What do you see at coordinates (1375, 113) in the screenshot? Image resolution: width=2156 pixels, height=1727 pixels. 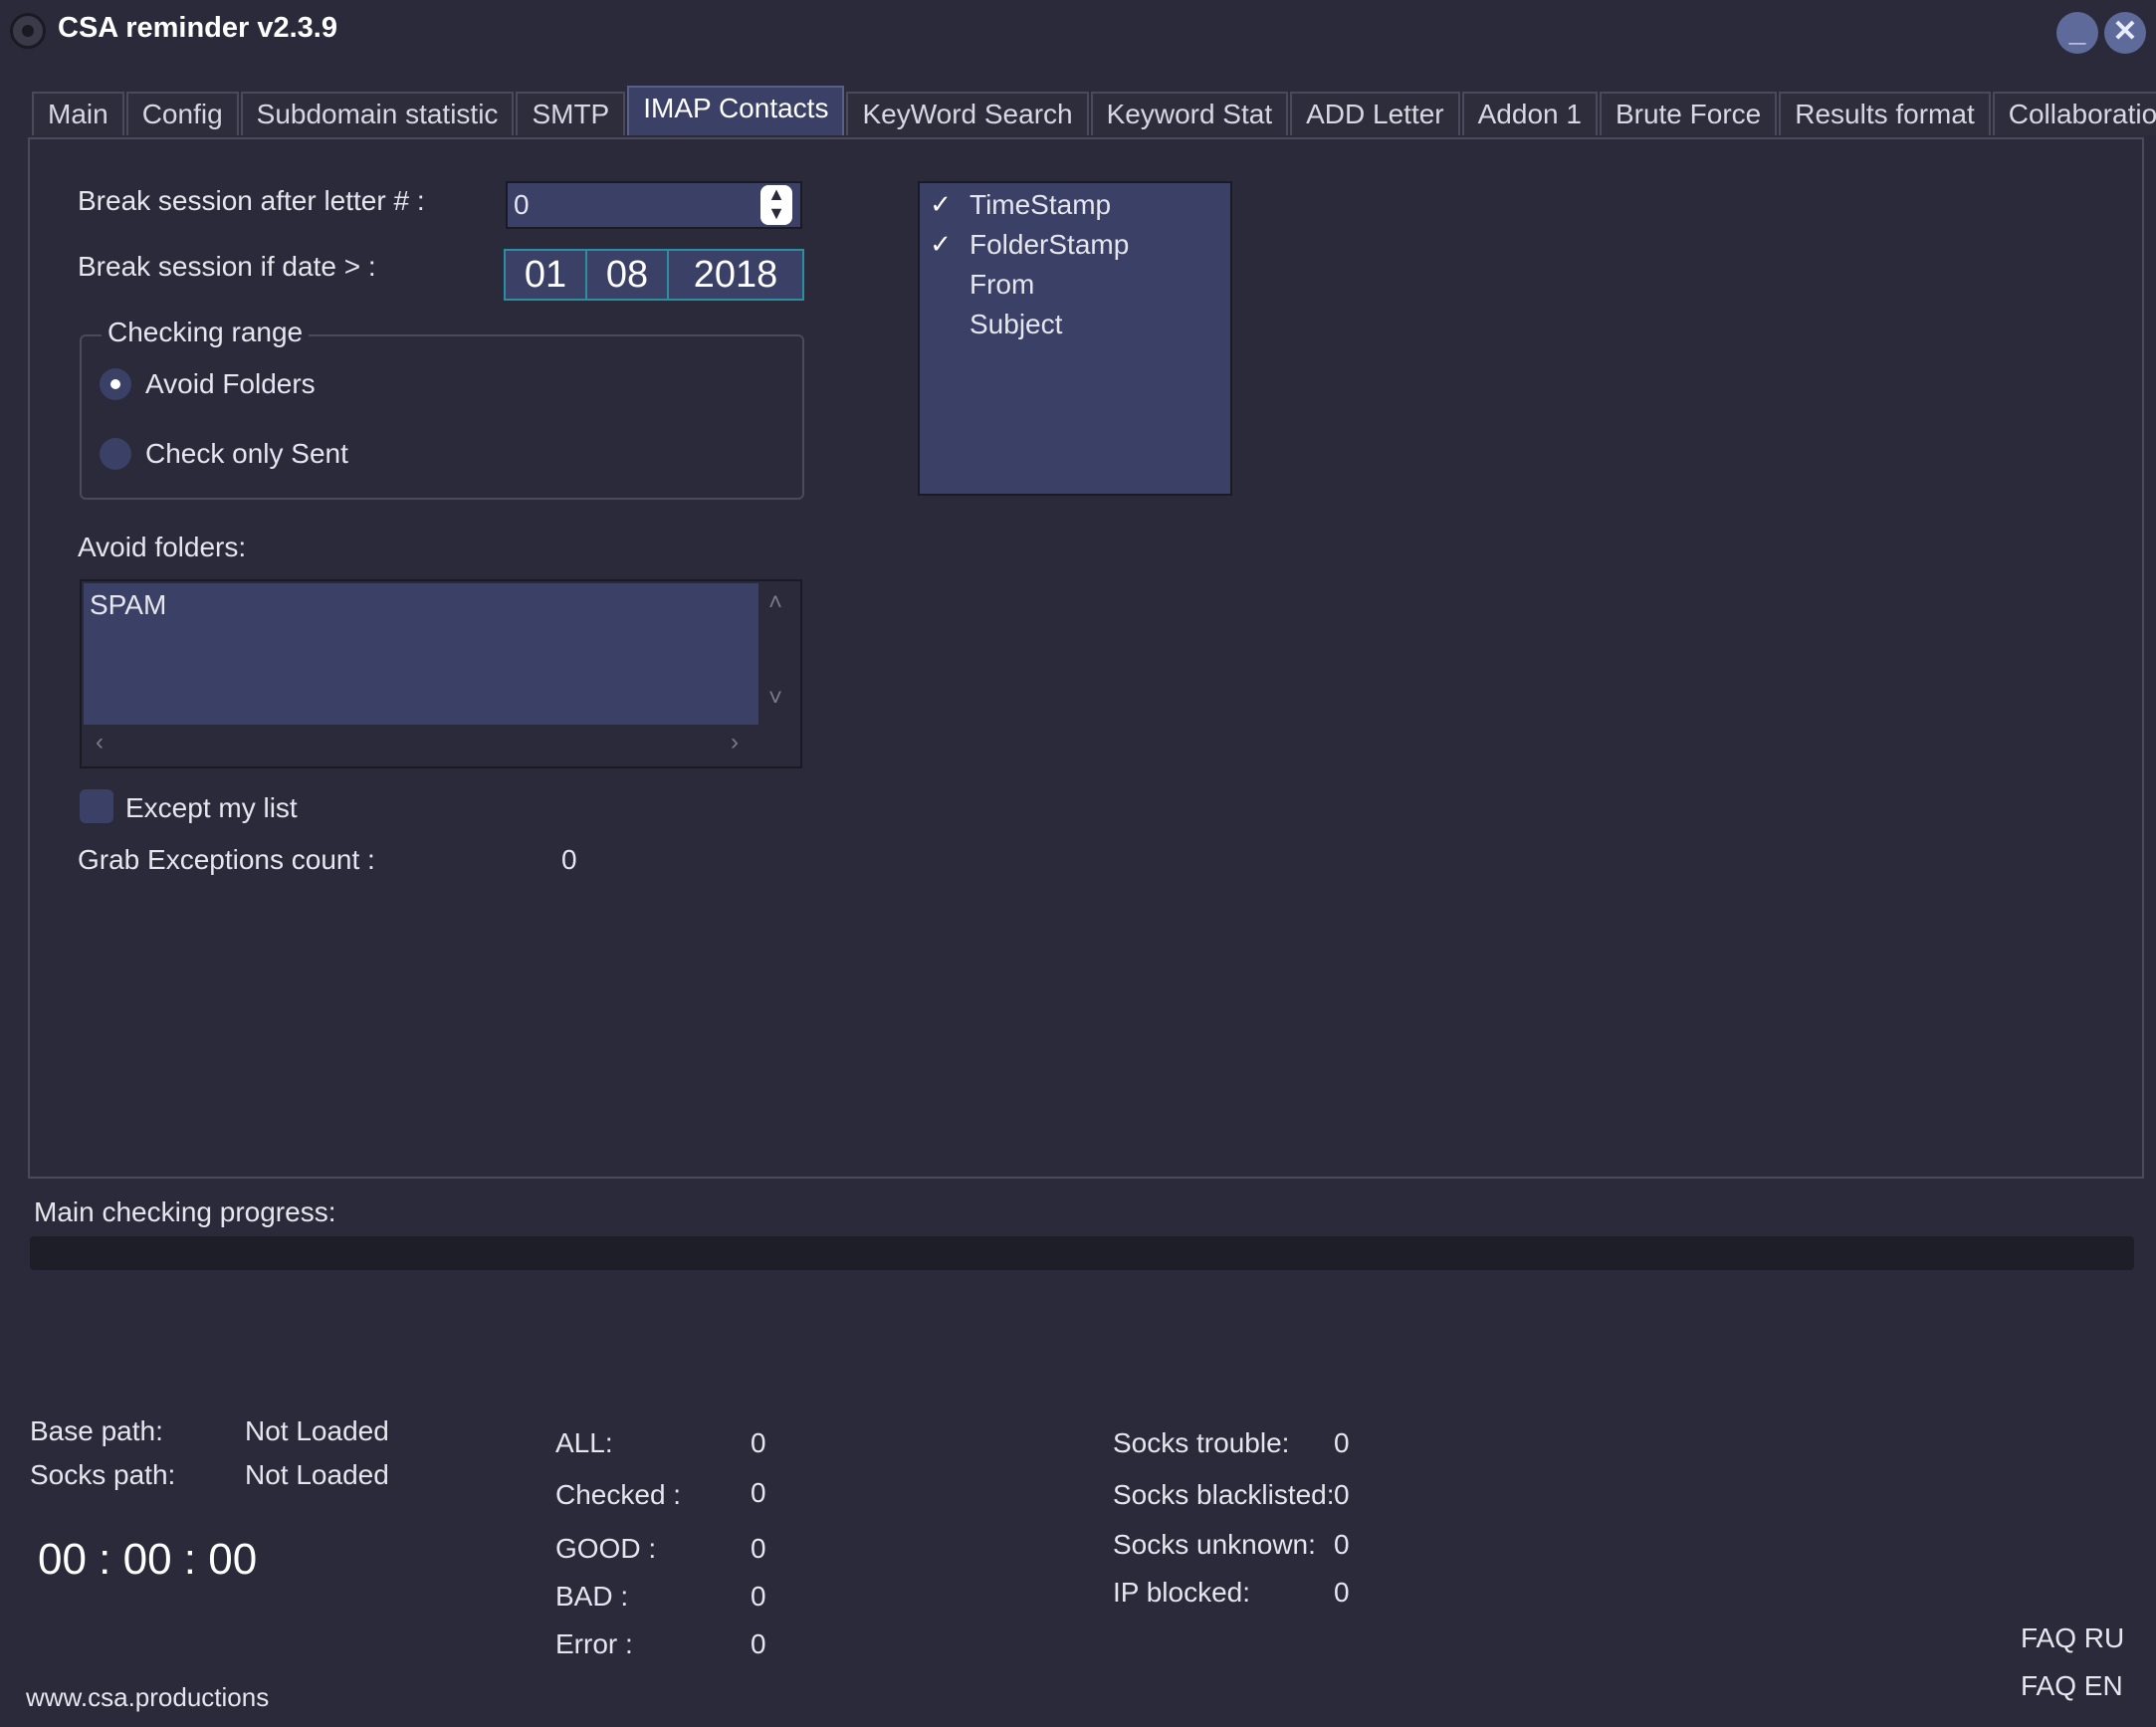 I see `tab-add-letter: ADD Letter` at bounding box center [1375, 113].